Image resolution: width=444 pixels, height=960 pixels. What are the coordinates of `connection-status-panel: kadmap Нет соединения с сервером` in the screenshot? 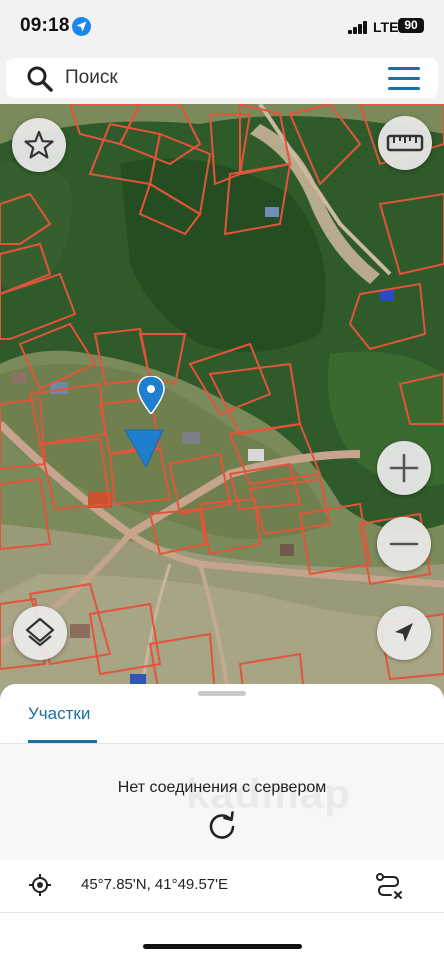 It's located at (222, 802).